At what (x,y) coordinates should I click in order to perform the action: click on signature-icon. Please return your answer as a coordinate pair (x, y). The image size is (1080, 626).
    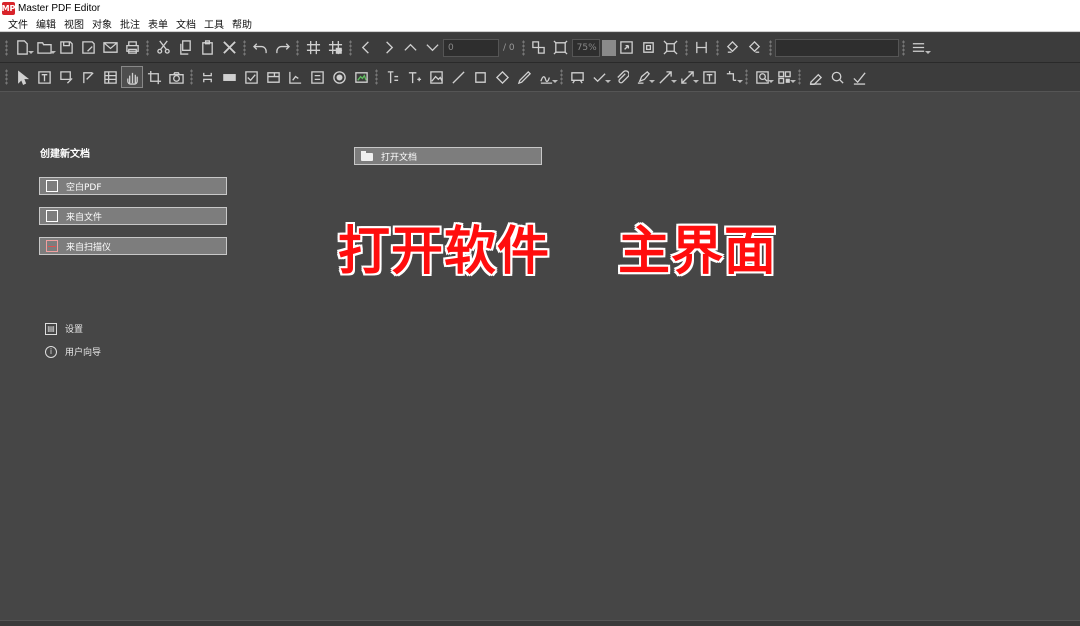
    Looking at the image, I should click on (546, 77).